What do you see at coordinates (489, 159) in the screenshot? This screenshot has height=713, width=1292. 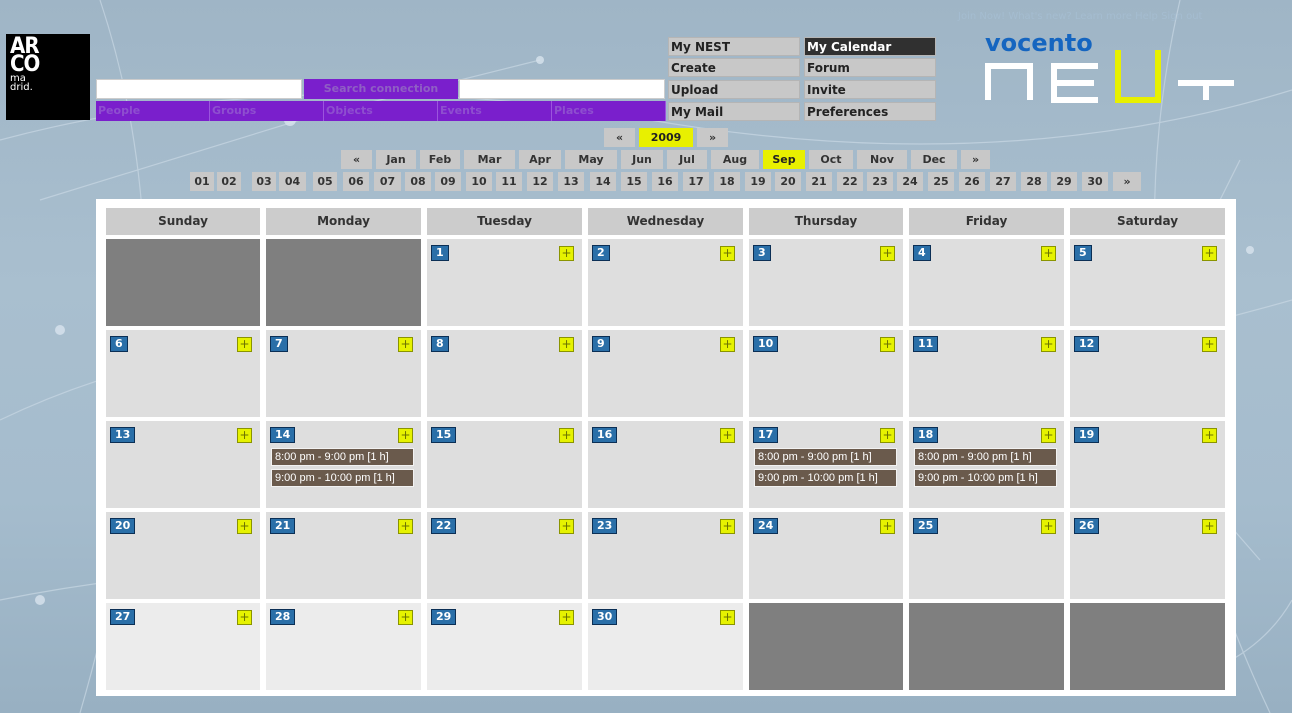 I see `month-mar: Mar` at bounding box center [489, 159].